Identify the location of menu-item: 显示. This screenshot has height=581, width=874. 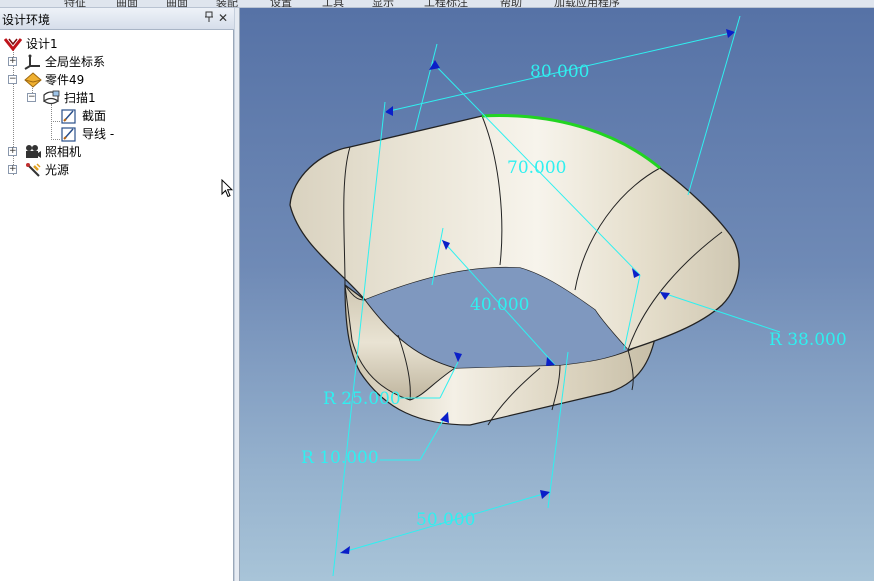
(383, 3).